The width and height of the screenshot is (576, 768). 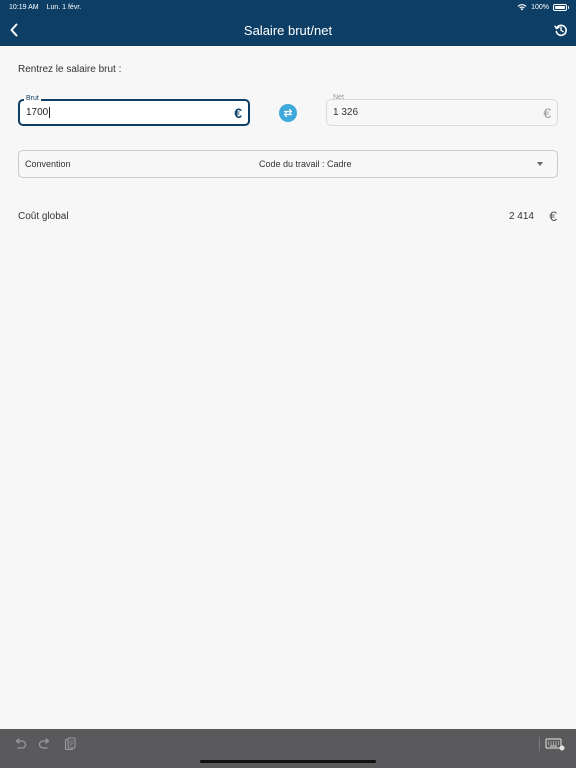 I want to click on net-output: Net 1 326 €, so click(x=442, y=110).